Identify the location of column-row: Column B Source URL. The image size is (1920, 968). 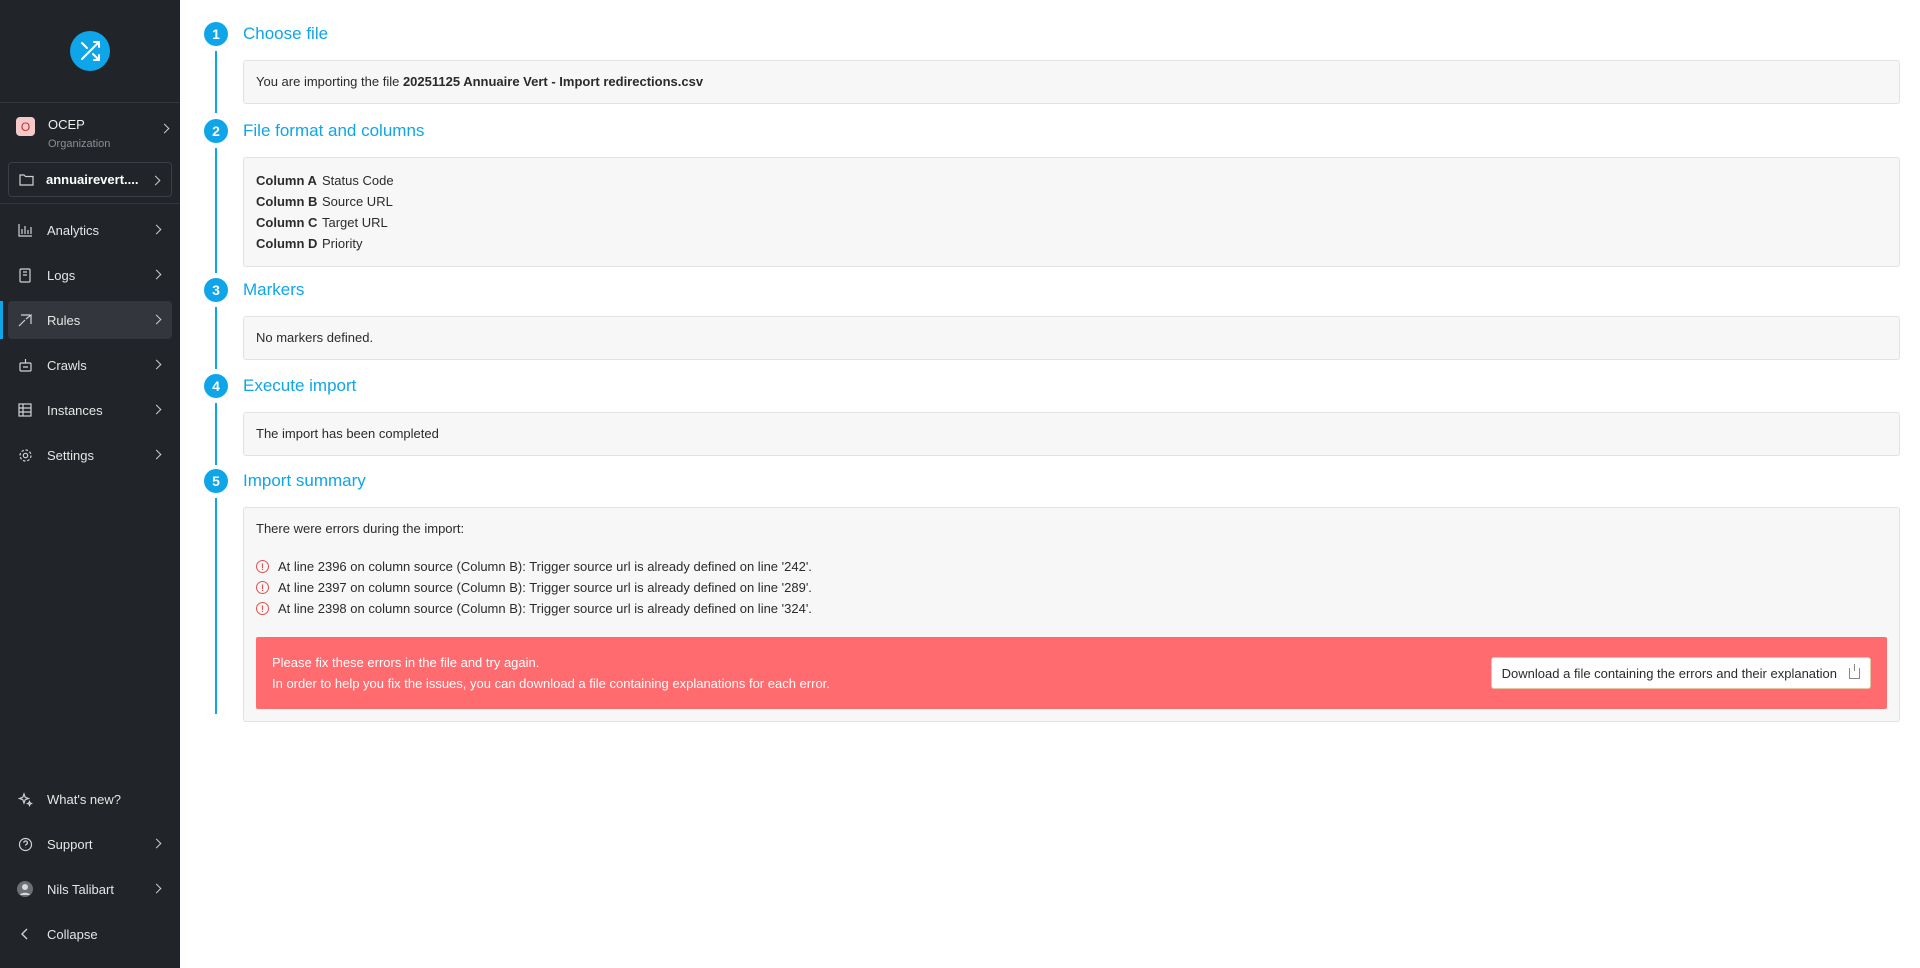
(1071, 201).